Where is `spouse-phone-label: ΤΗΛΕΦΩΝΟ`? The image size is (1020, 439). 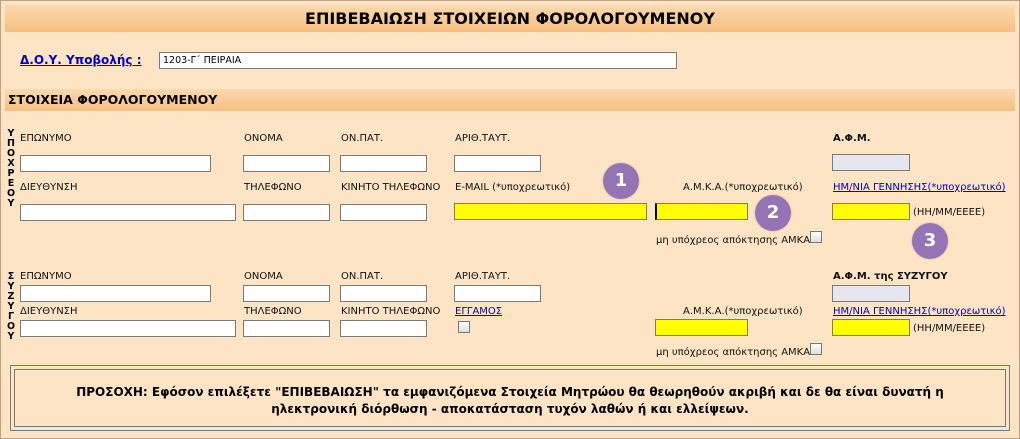
spouse-phone-label: ΤΗΛΕΦΩΝΟ is located at coordinates (273, 311).